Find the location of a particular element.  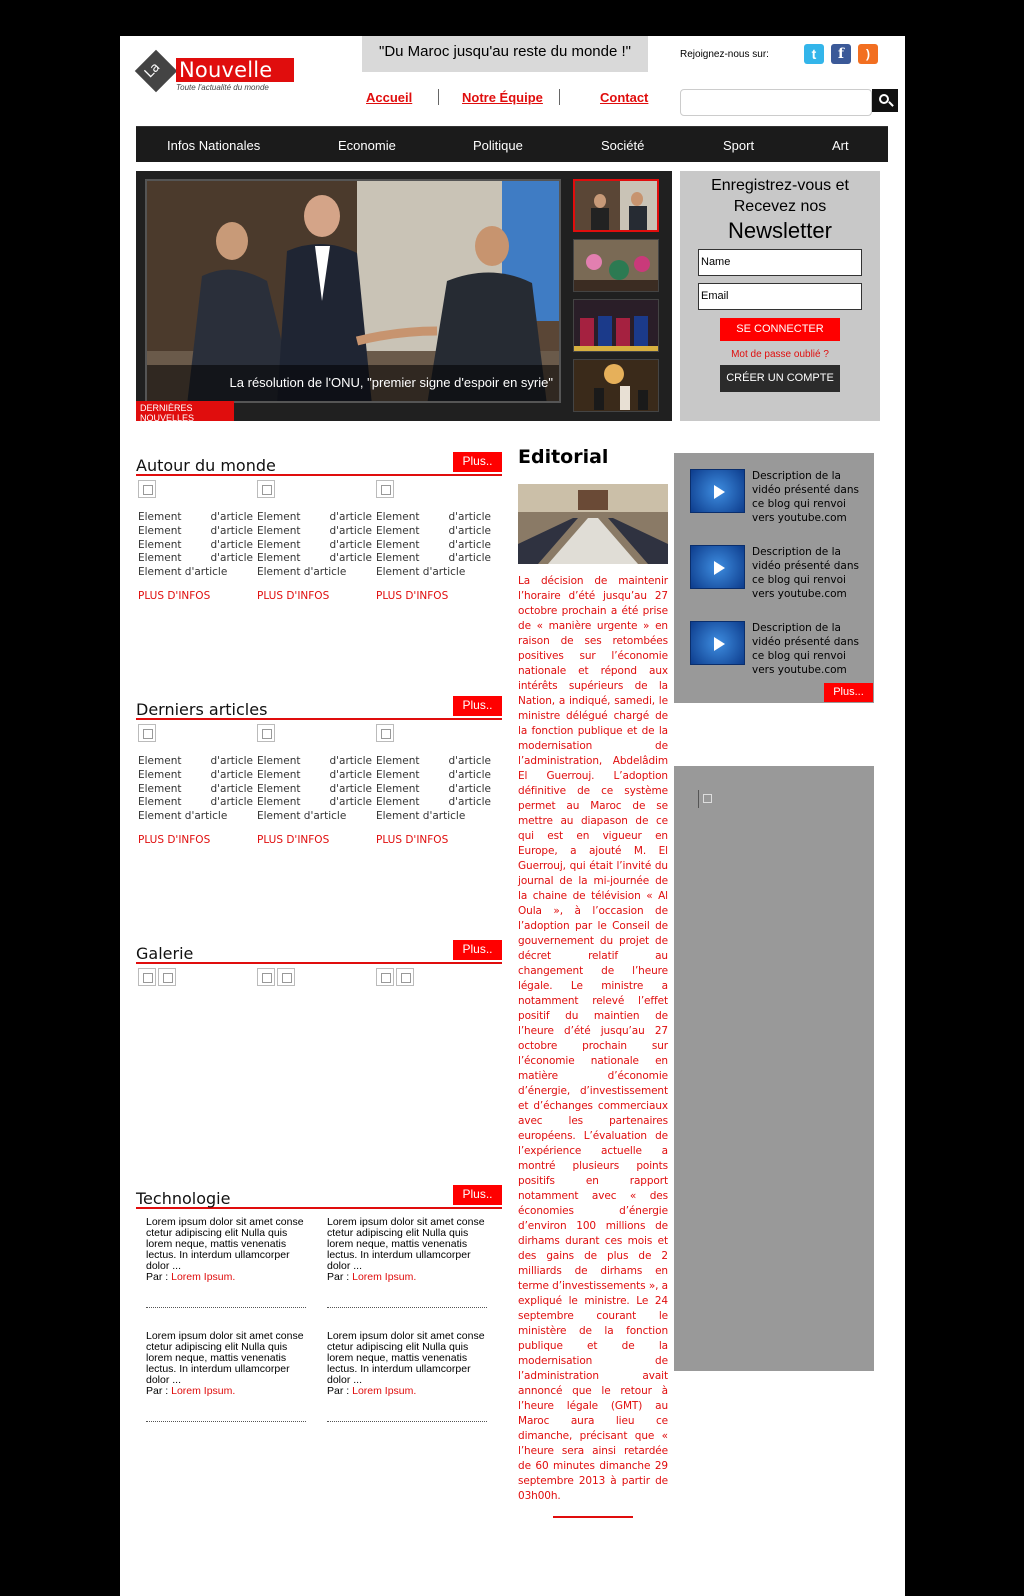

create-account-button: CRÉER UN COMPTE is located at coordinates (780, 378).